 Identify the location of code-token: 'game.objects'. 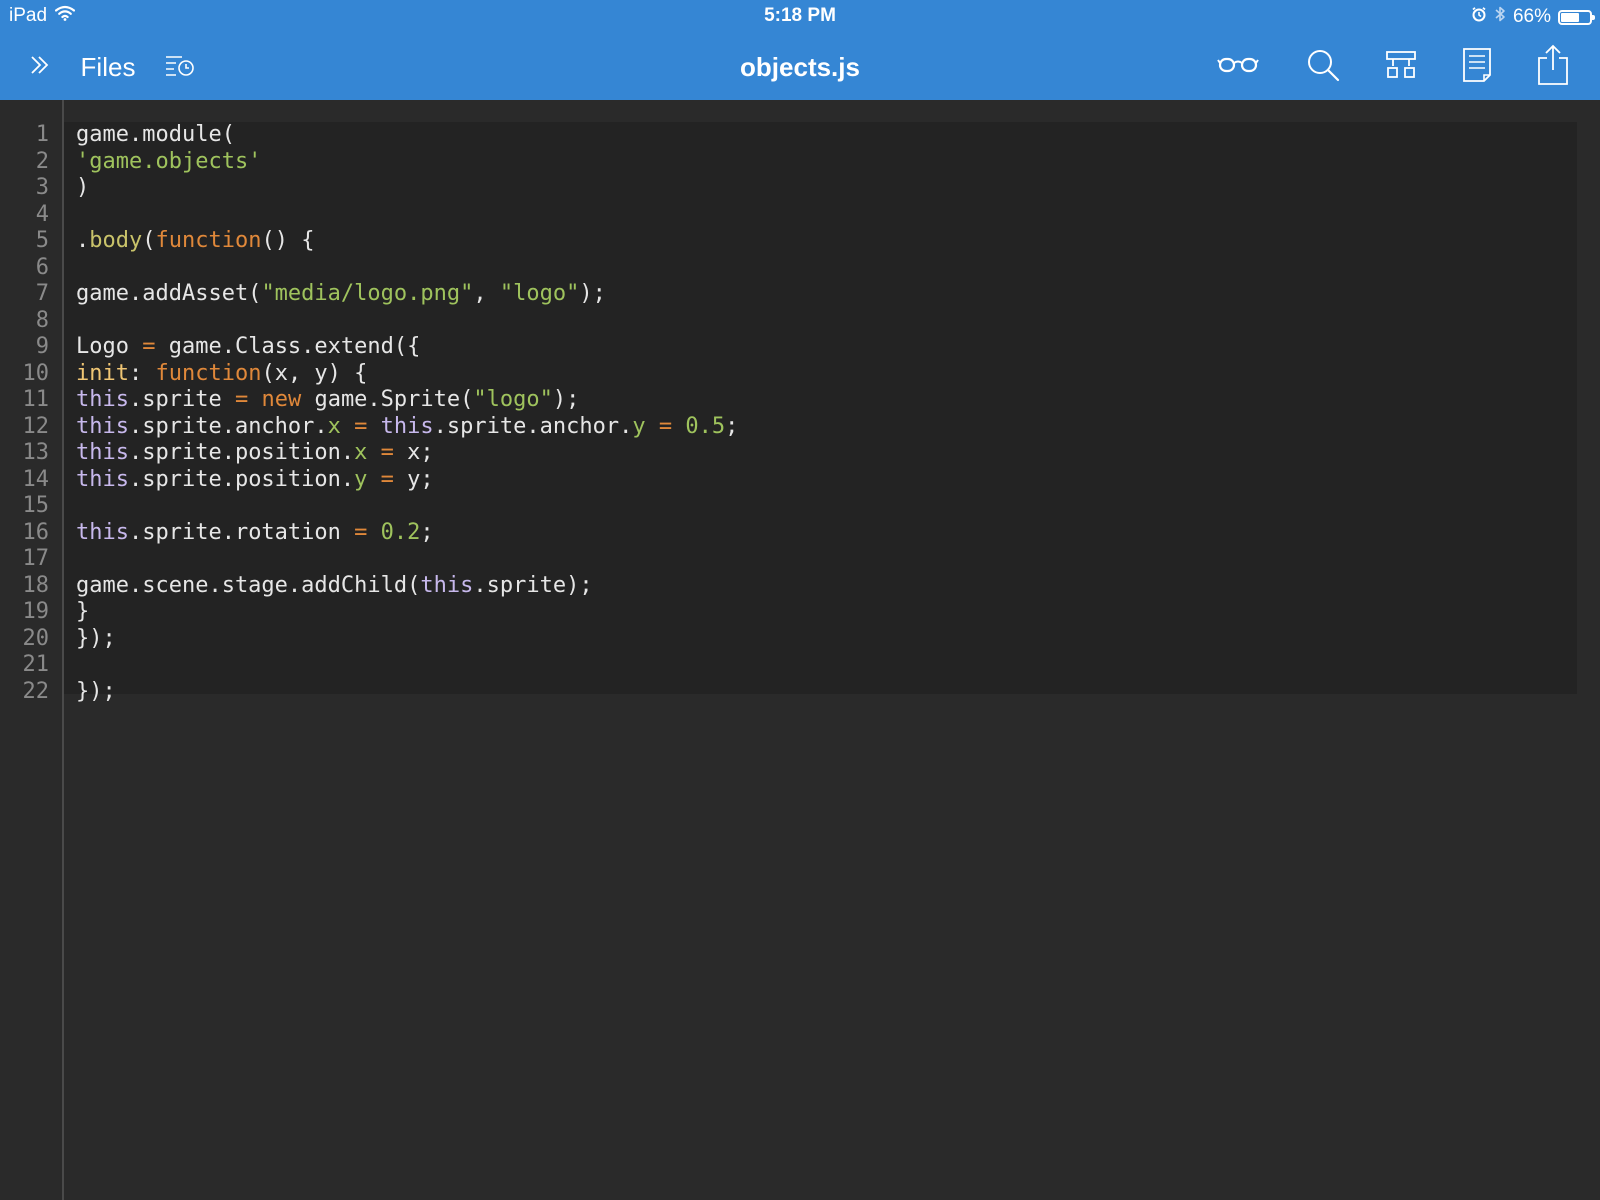
(169, 161).